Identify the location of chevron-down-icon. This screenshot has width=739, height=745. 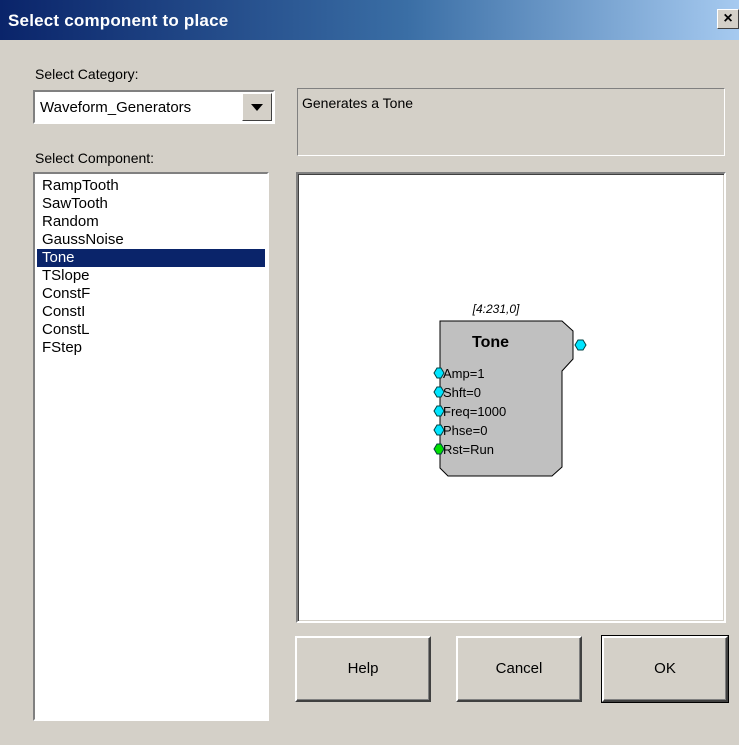
(257, 107).